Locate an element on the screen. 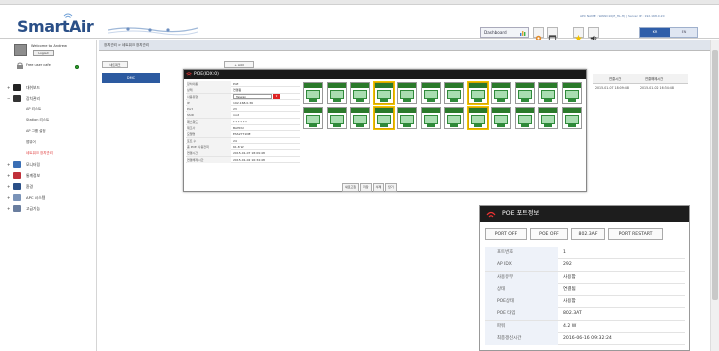  wifi-icon is located at coordinates (491, 214).